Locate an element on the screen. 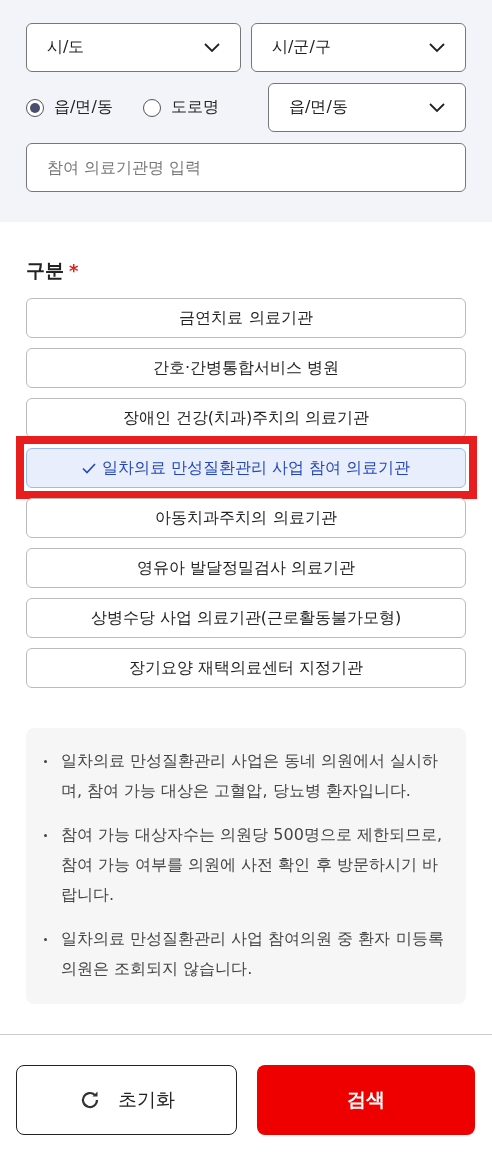 The height and width of the screenshot is (1156, 492). dropdown: 시/군/구 is located at coordinates (358, 47).